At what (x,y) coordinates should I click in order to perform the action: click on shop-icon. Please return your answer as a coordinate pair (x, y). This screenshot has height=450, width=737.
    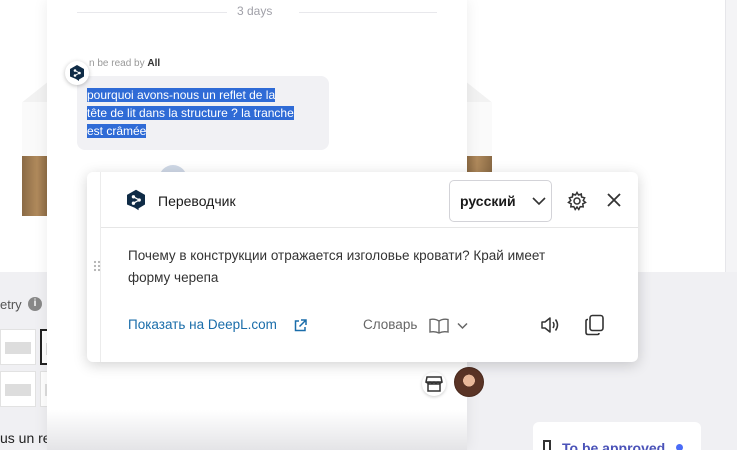
    Looking at the image, I should click on (434, 384).